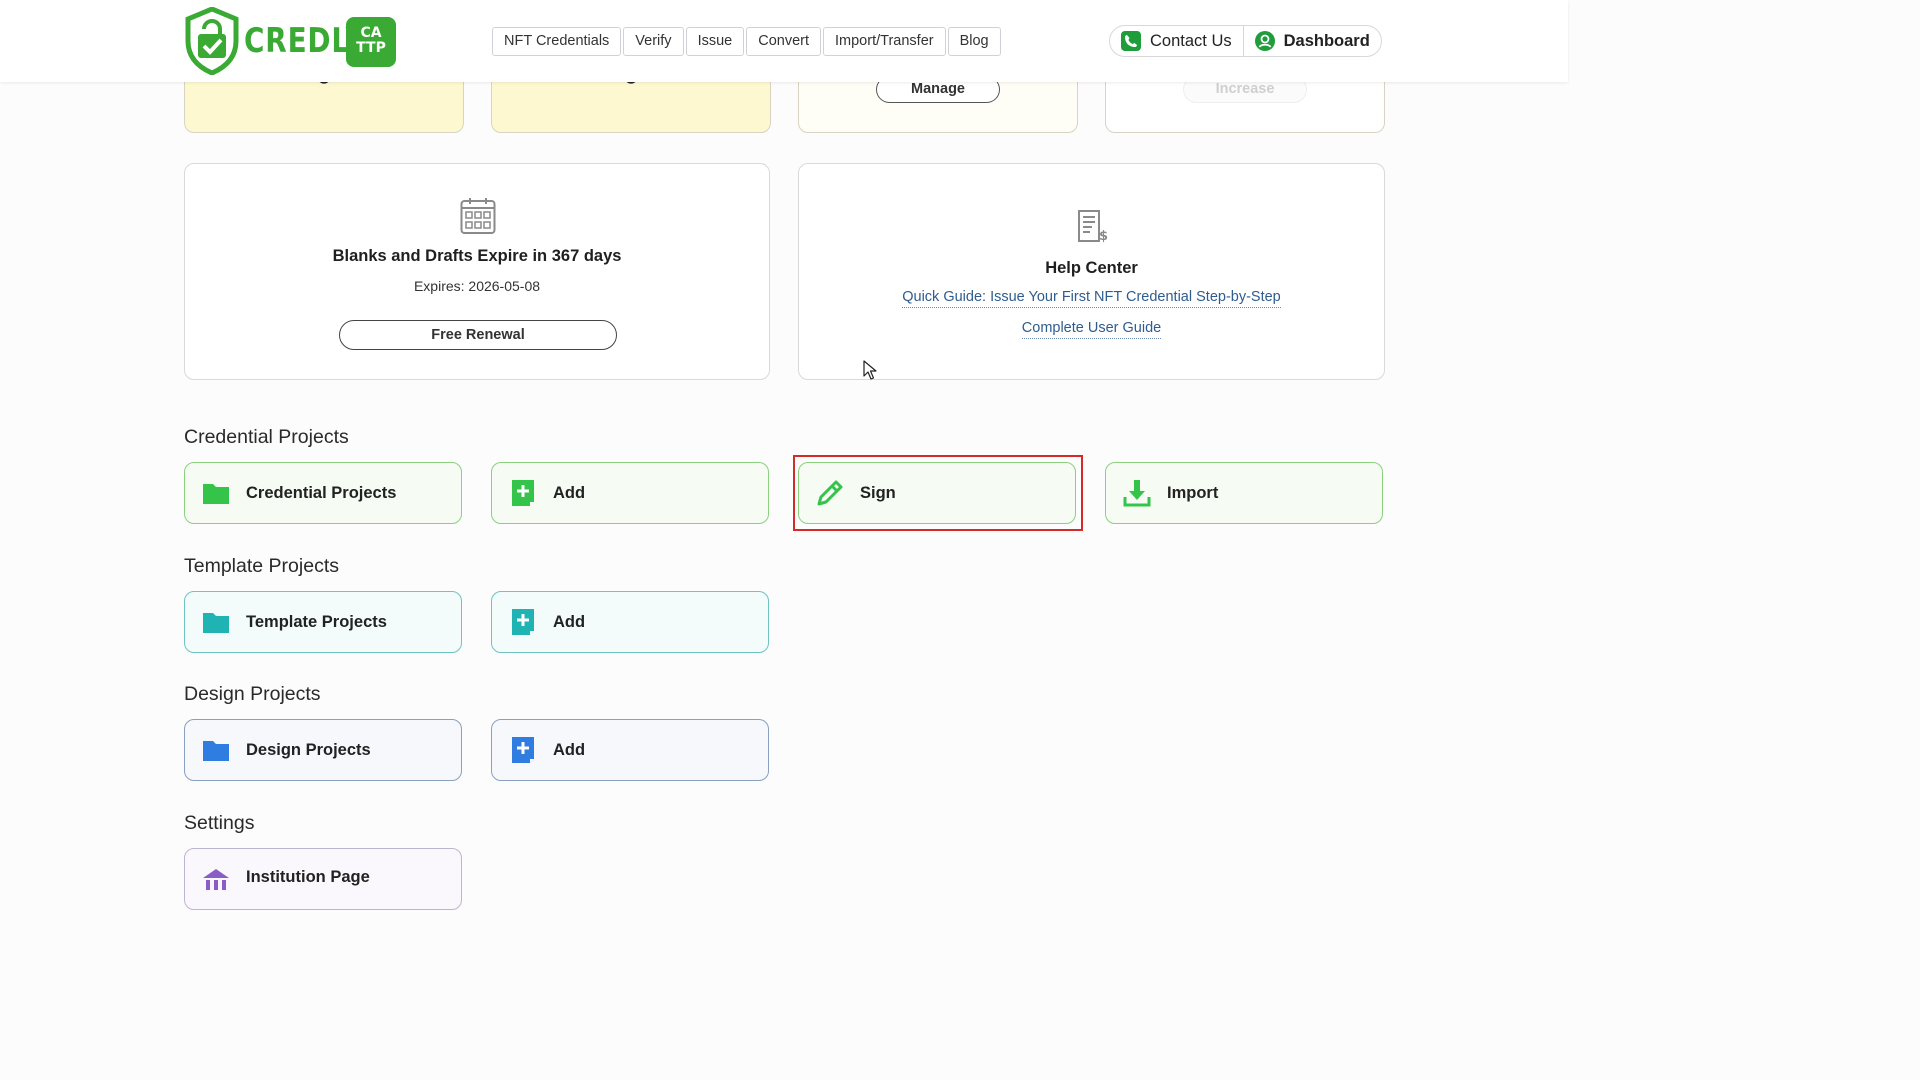  Describe the element at coordinates (478, 335) in the screenshot. I see `free-renewal-button: Free Renewal` at that location.